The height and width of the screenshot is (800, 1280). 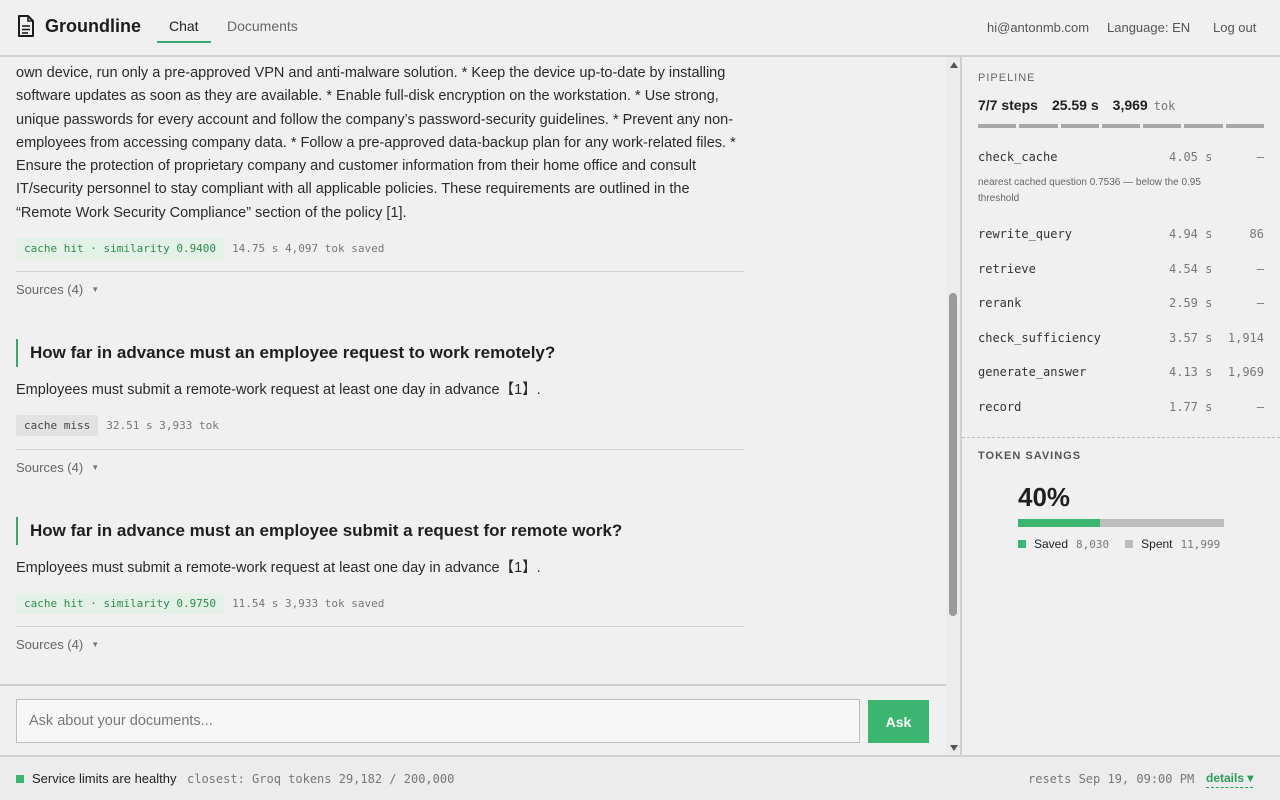 What do you see at coordinates (1051, 544) in the screenshot?
I see `saved-label: Saved` at bounding box center [1051, 544].